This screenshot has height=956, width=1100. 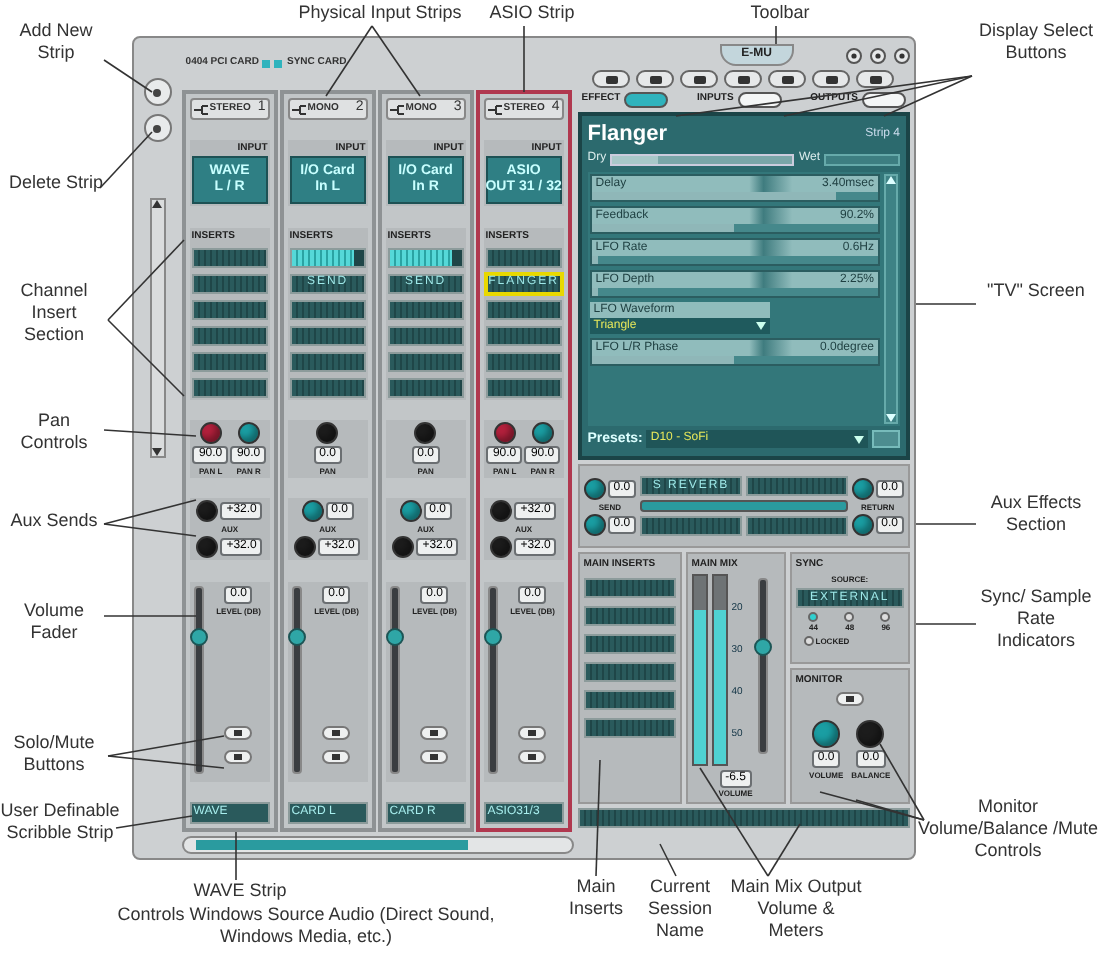 What do you see at coordinates (1008, 829) in the screenshot?
I see `callout-label: Monitor Volume/Balance /Mute Controls` at bounding box center [1008, 829].